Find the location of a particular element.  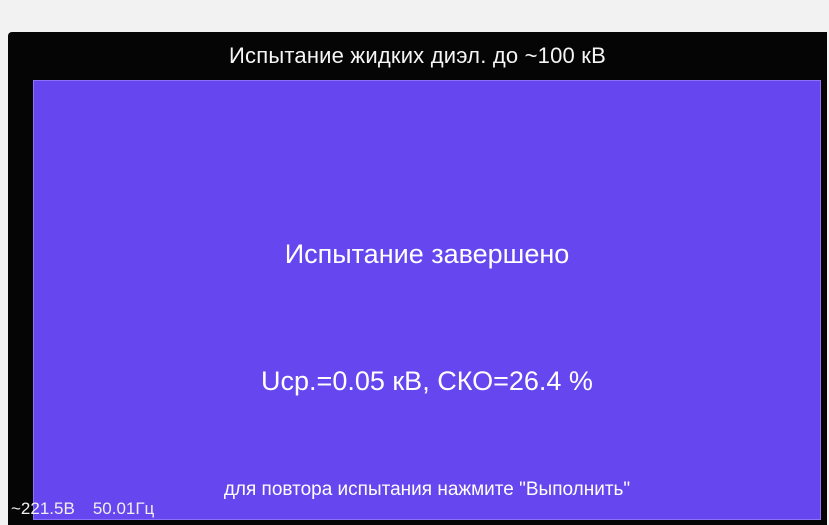

title-bar: Испытание жидких диэл. до ~100 кВ is located at coordinates (417, 55).